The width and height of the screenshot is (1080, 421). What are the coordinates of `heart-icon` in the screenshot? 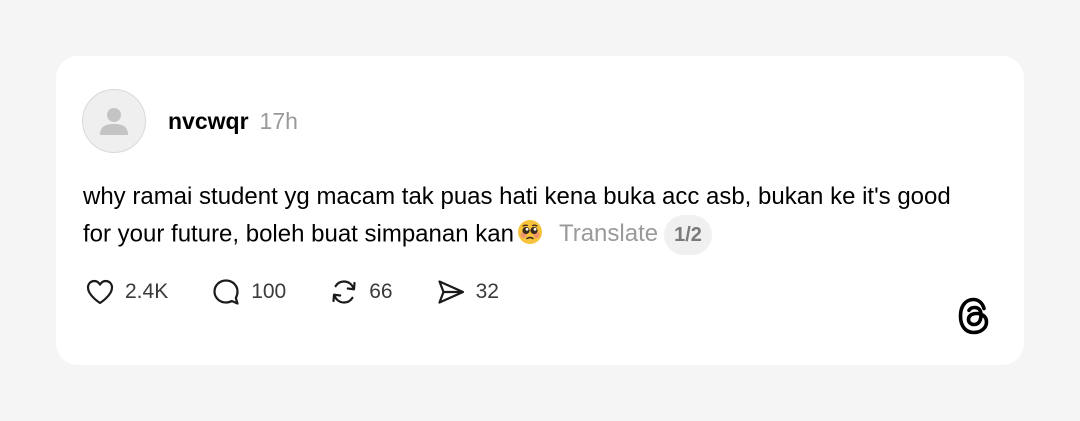 It's located at (100, 292).